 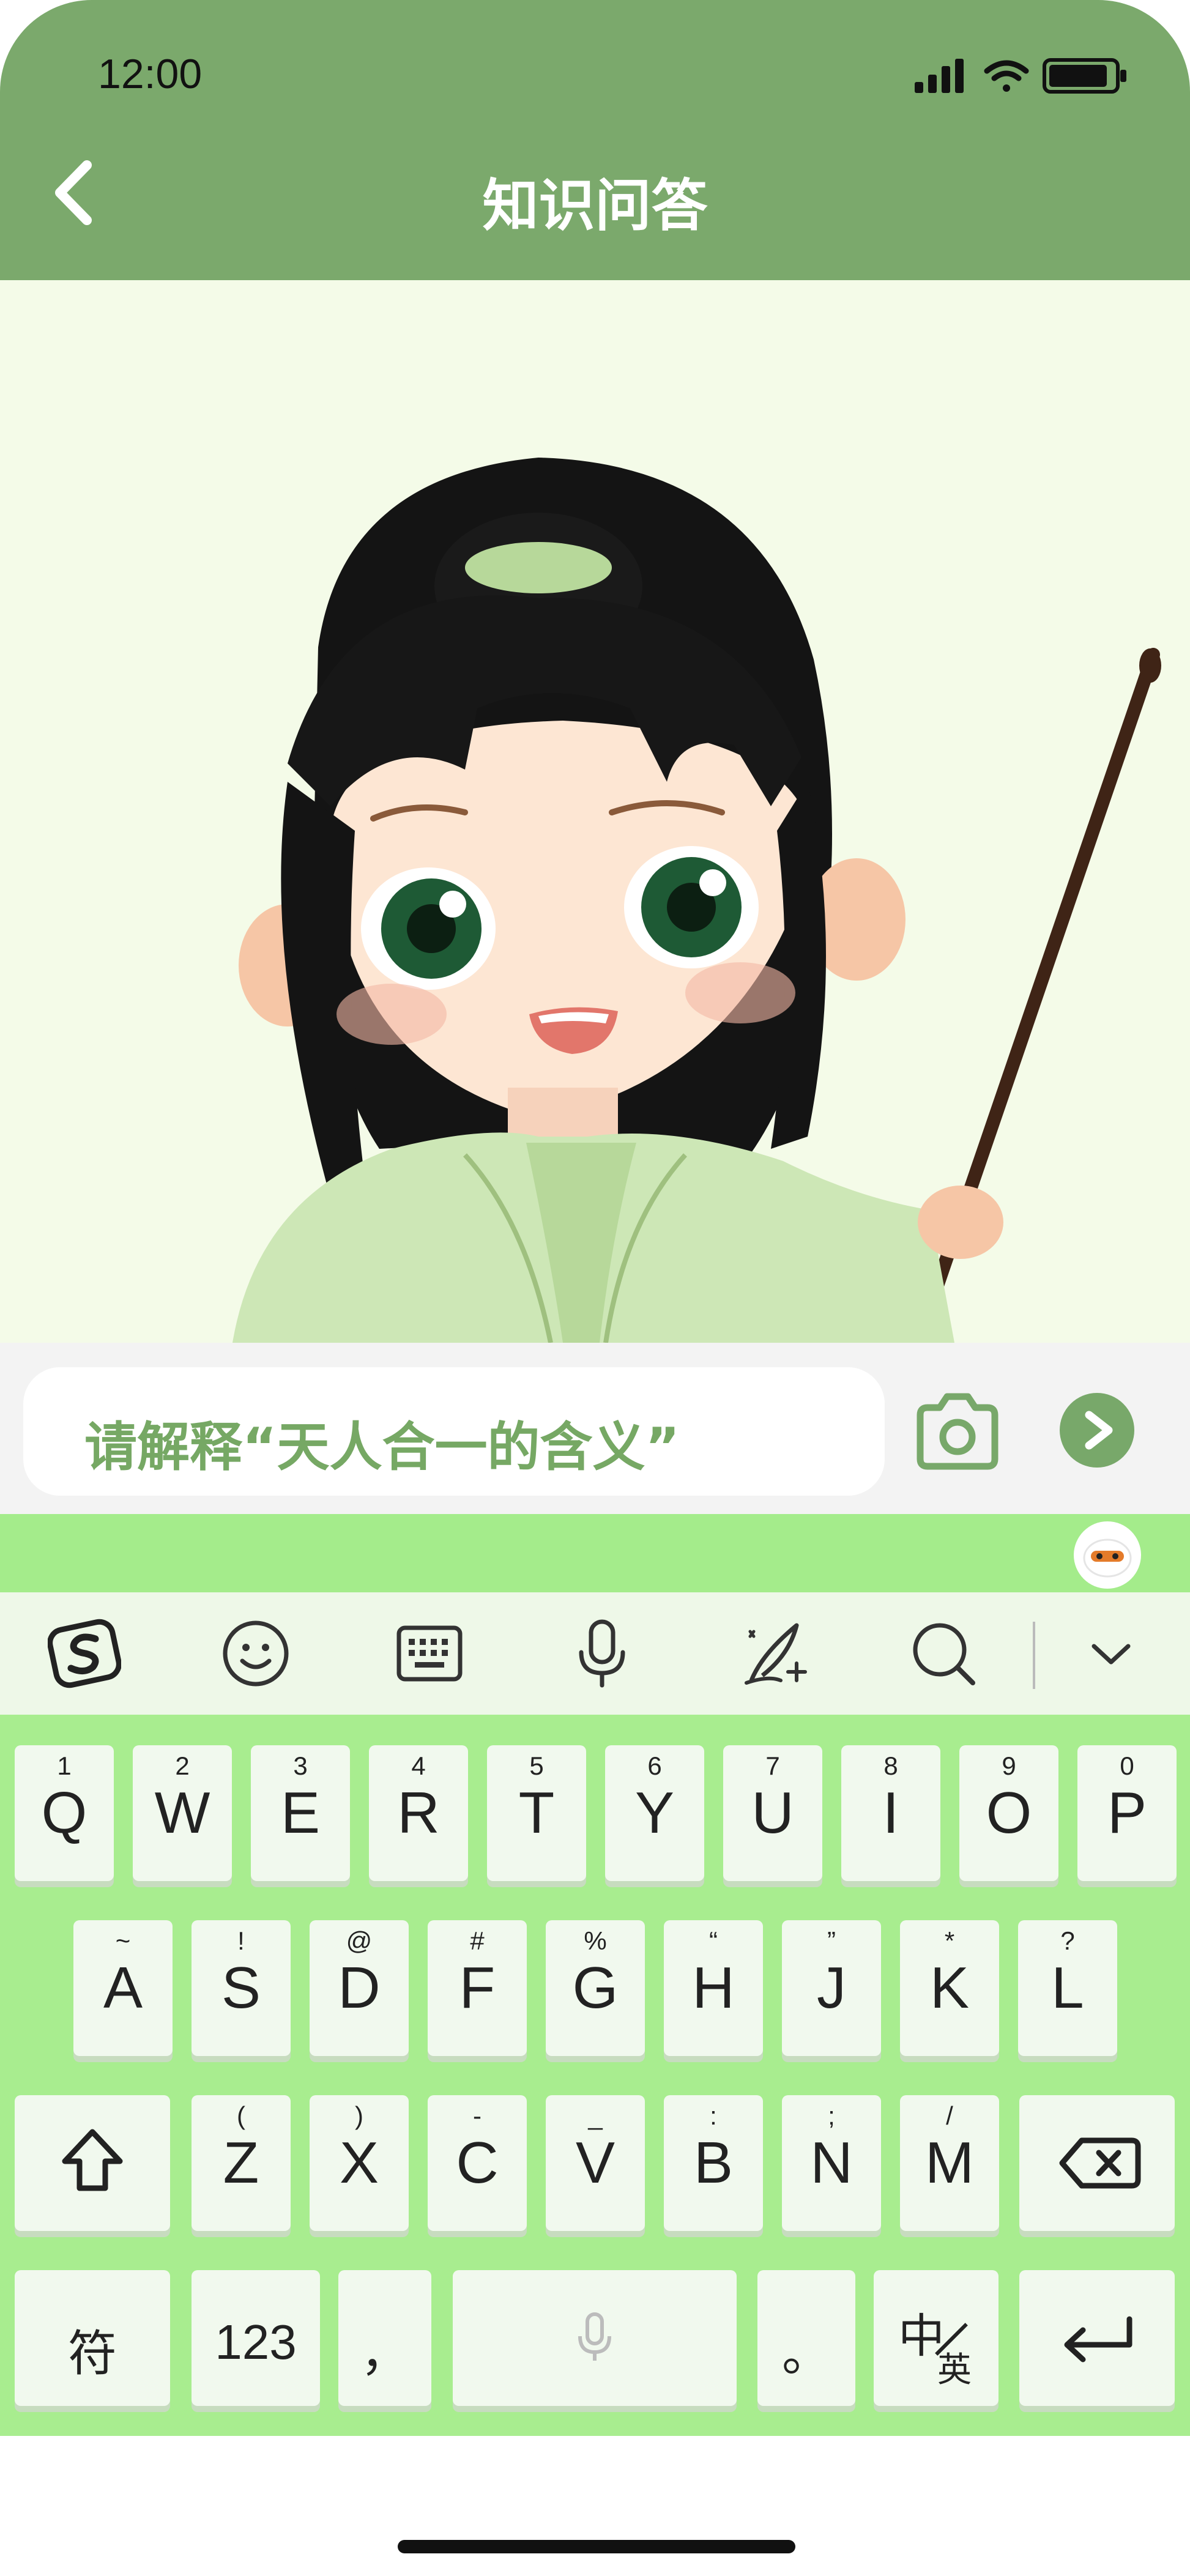 What do you see at coordinates (773, 1765) in the screenshot?
I see `key-u-secondary: 7` at bounding box center [773, 1765].